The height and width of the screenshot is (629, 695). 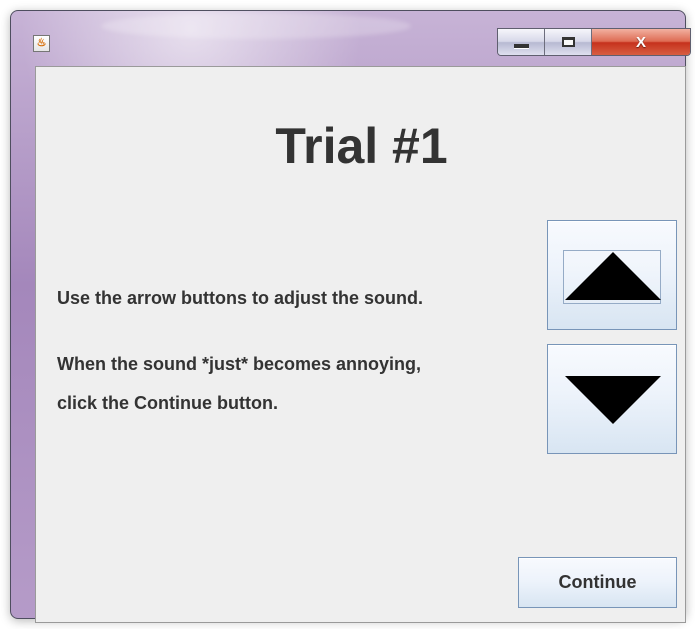 What do you see at coordinates (361, 146) in the screenshot?
I see `page-title: Trial #1` at bounding box center [361, 146].